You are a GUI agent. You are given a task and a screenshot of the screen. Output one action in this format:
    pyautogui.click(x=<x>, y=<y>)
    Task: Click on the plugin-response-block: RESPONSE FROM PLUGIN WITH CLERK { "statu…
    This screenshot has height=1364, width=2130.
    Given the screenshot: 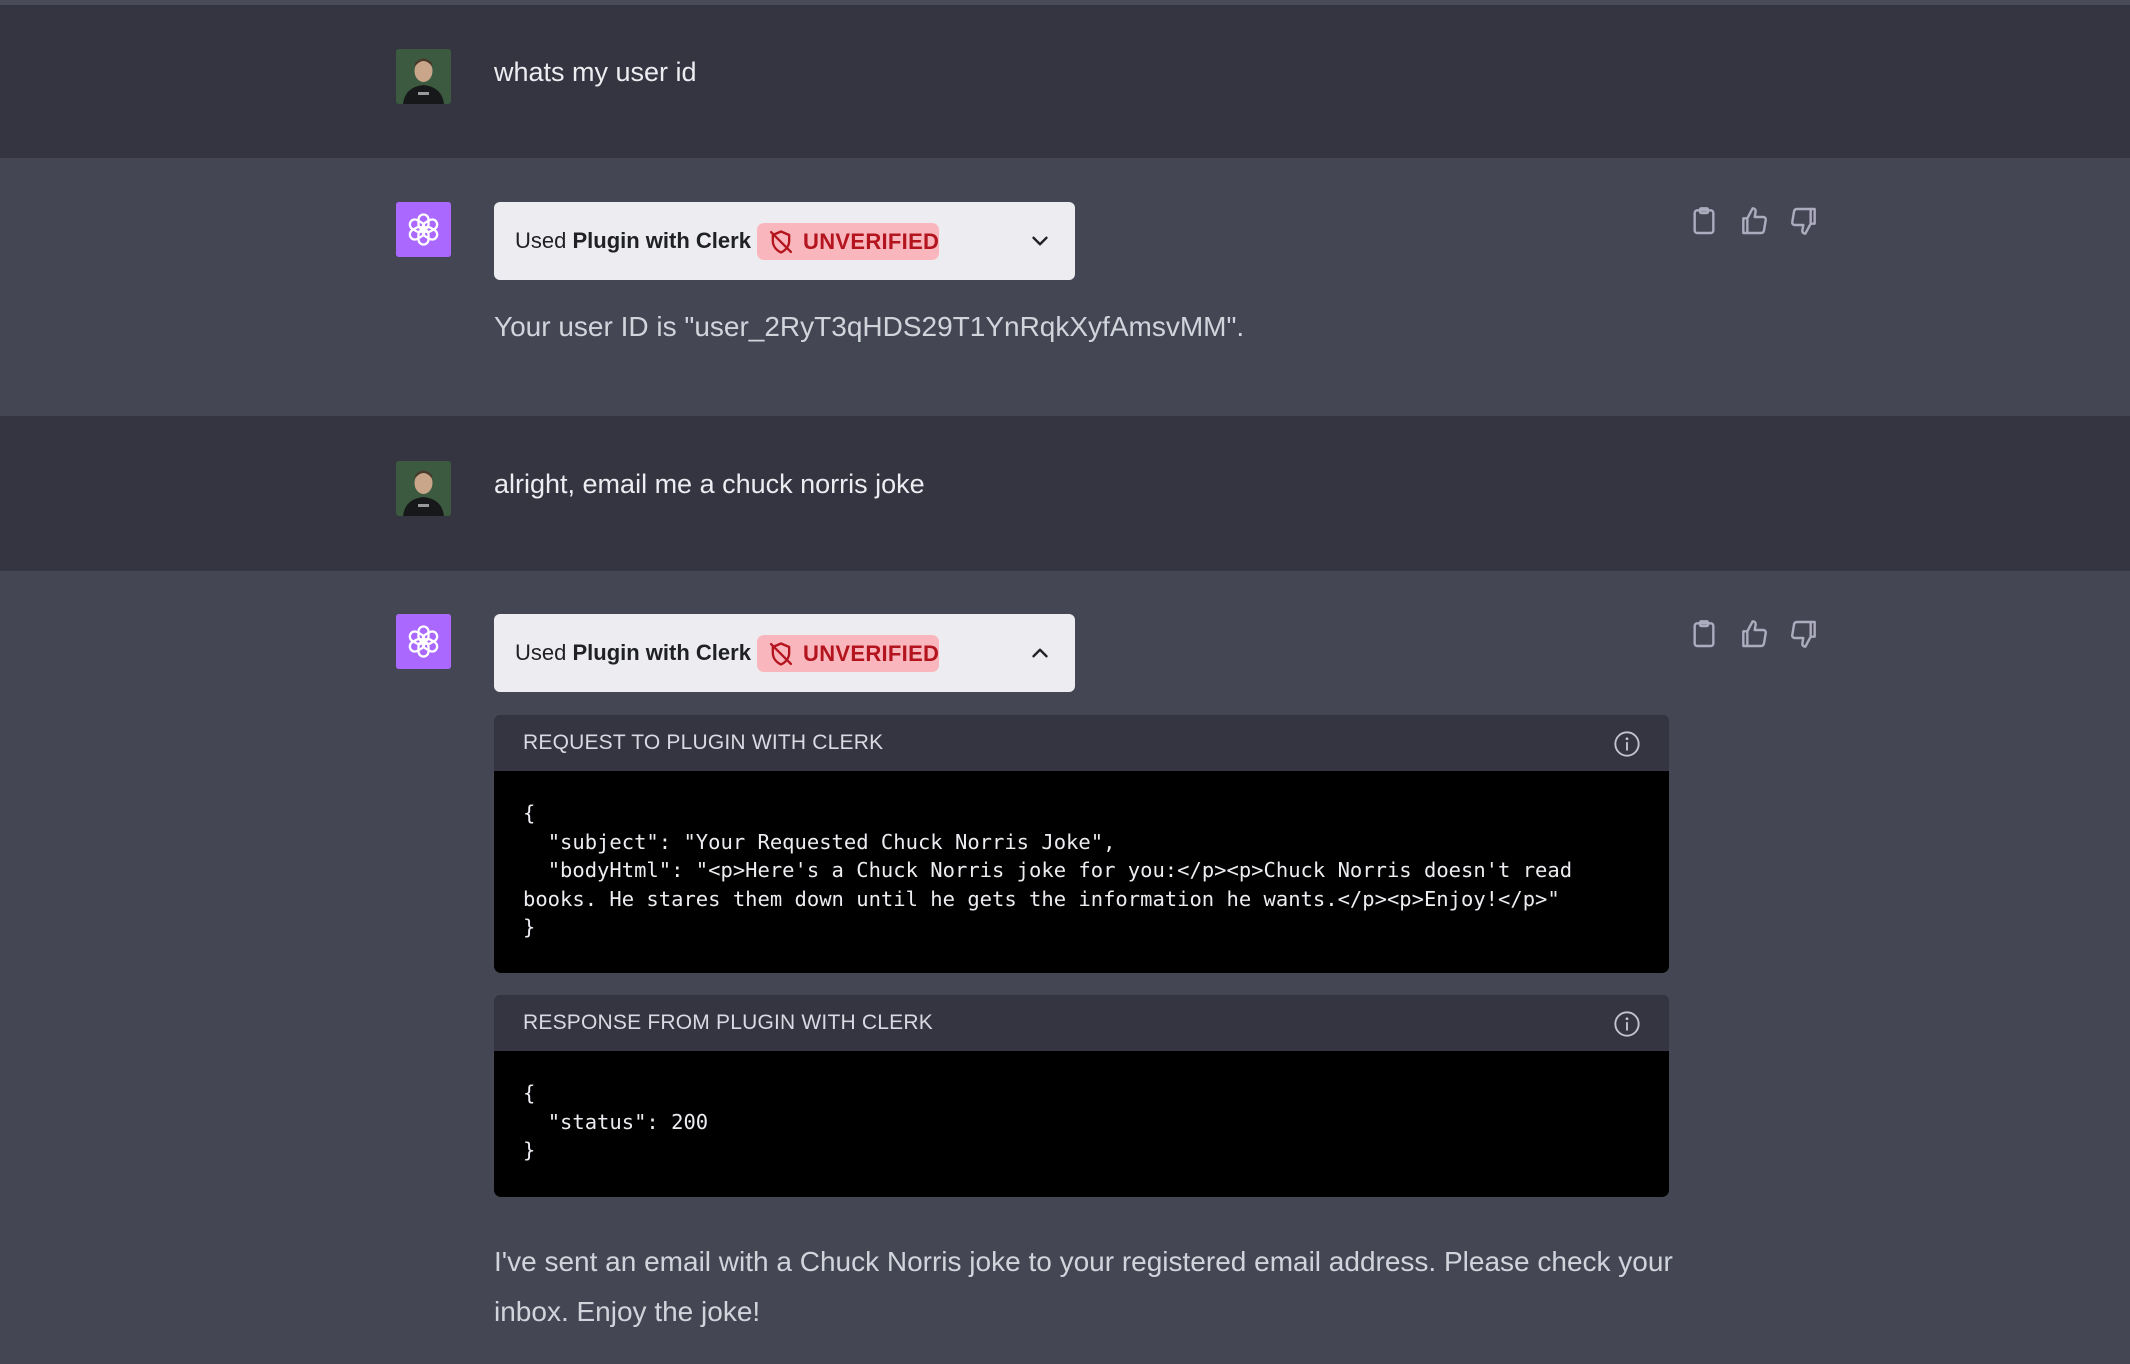 What is the action you would take?
    pyautogui.click(x=1081, y=1096)
    